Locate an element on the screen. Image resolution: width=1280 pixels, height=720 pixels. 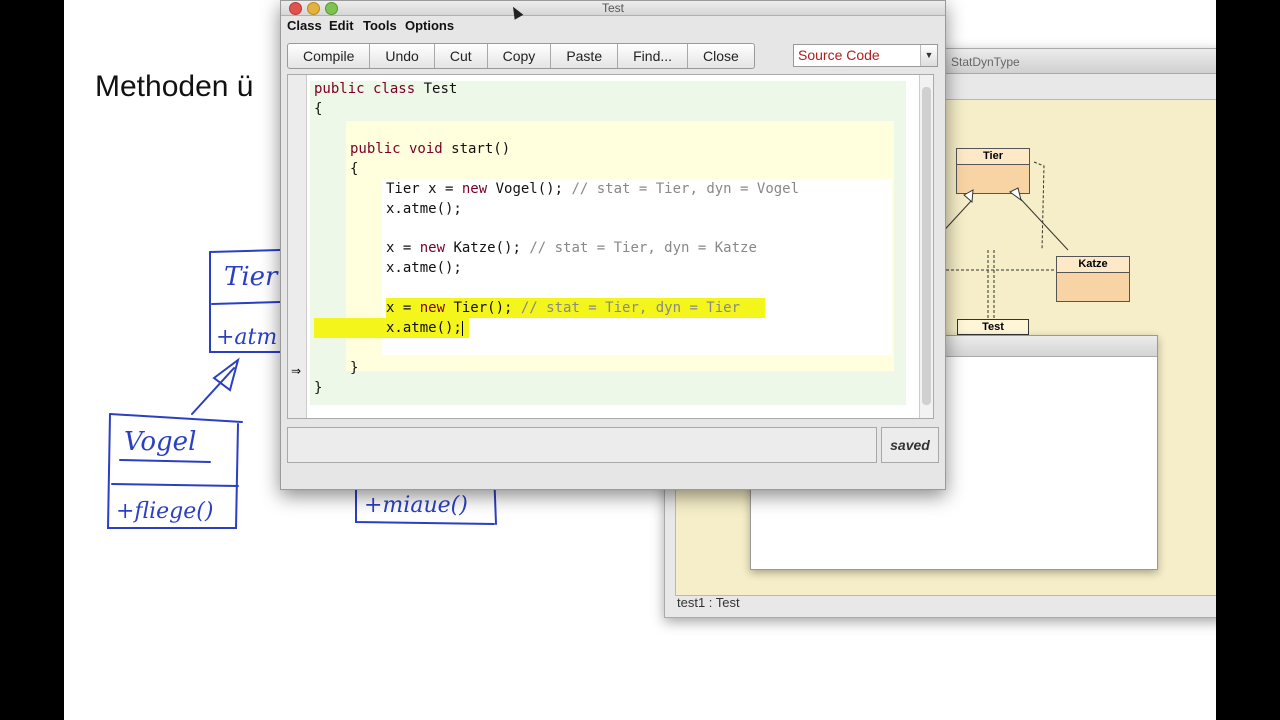
paste-button: Paste is located at coordinates (585, 56).